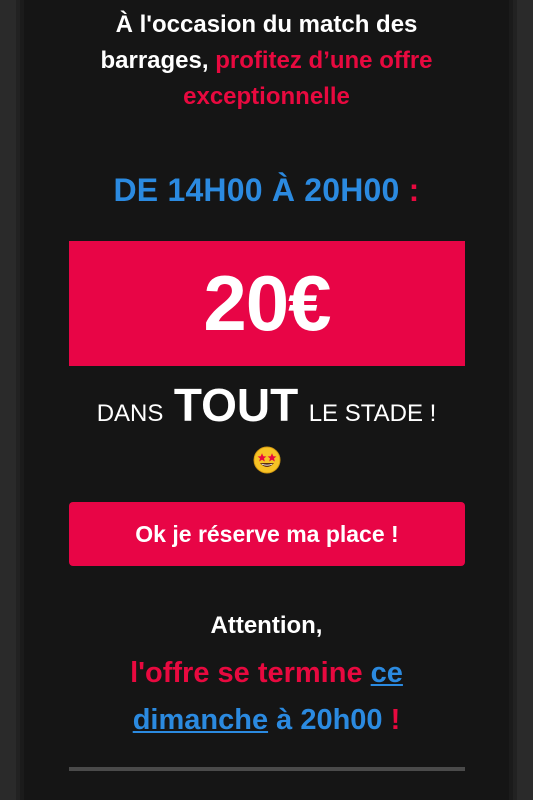  What do you see at coordinates (236, 405) in the screenshot?
I see `scope-emphasis: TOUT` at bounding box center [236, 405].